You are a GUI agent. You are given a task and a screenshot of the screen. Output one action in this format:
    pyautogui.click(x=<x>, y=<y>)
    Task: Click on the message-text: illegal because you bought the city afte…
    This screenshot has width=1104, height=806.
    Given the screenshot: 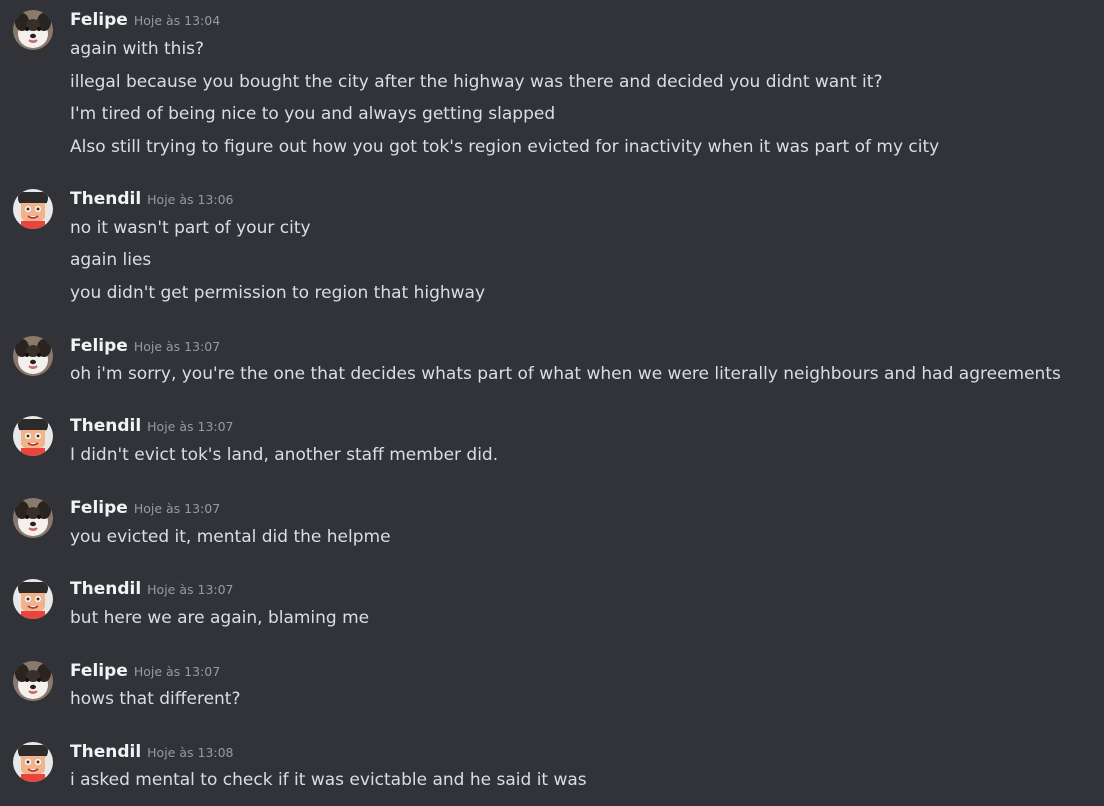 What is the action you would take?
    pyautogui.click(x=476, y=82)
    